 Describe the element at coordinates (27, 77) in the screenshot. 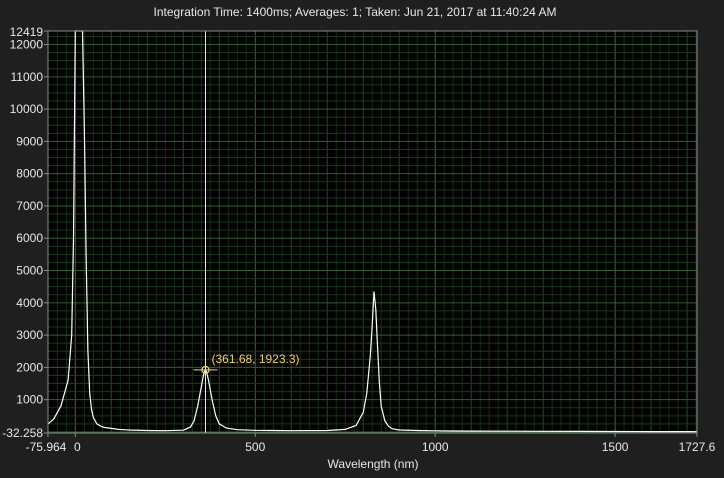

I see `y-tick-label: 11000` at that location.